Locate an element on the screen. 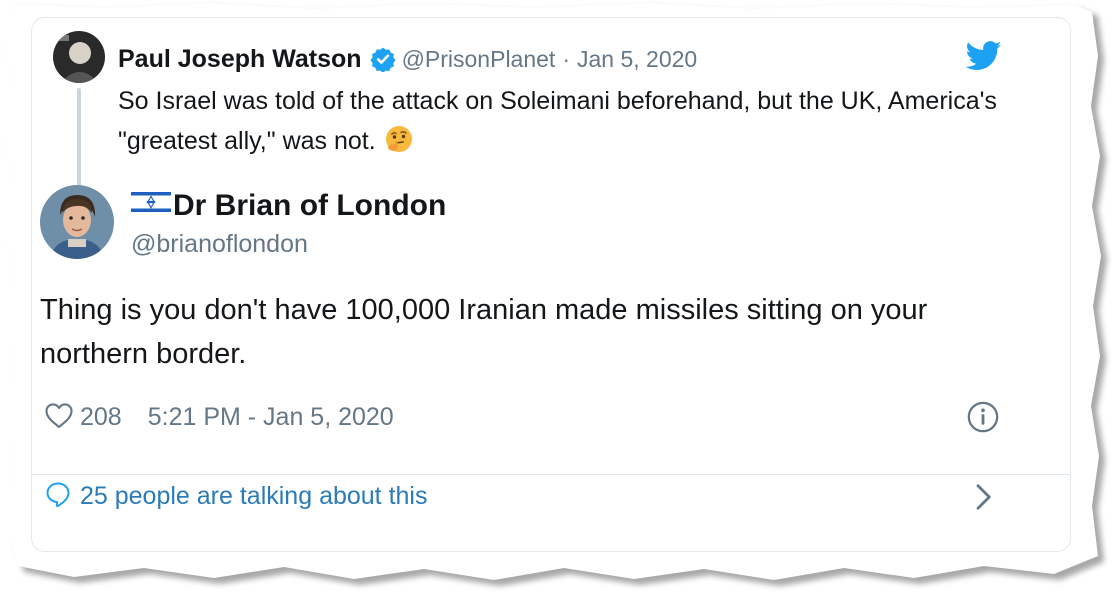 The height and width of the screenshot is (596, 1120). speech-bubble-icon is located at coordinates (58, 496).